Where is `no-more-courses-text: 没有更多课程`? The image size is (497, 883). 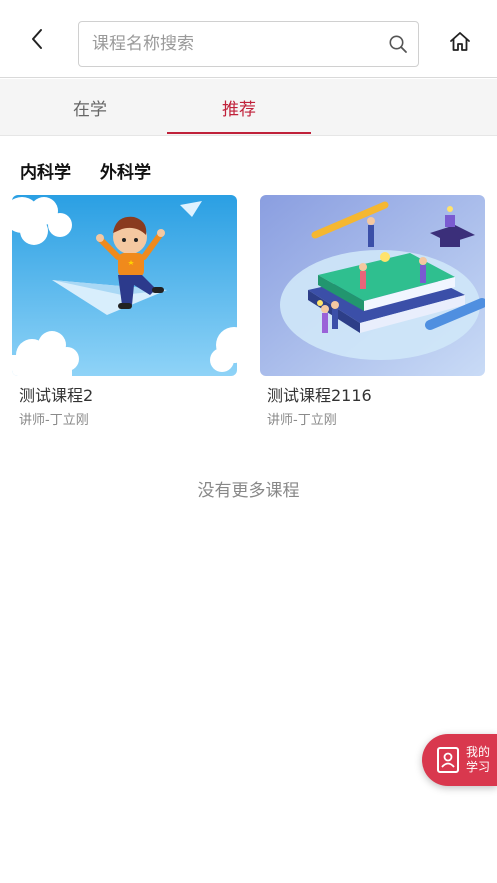
no-more-courses-text: 没有更多课程 is located at coordinates (248, 491).